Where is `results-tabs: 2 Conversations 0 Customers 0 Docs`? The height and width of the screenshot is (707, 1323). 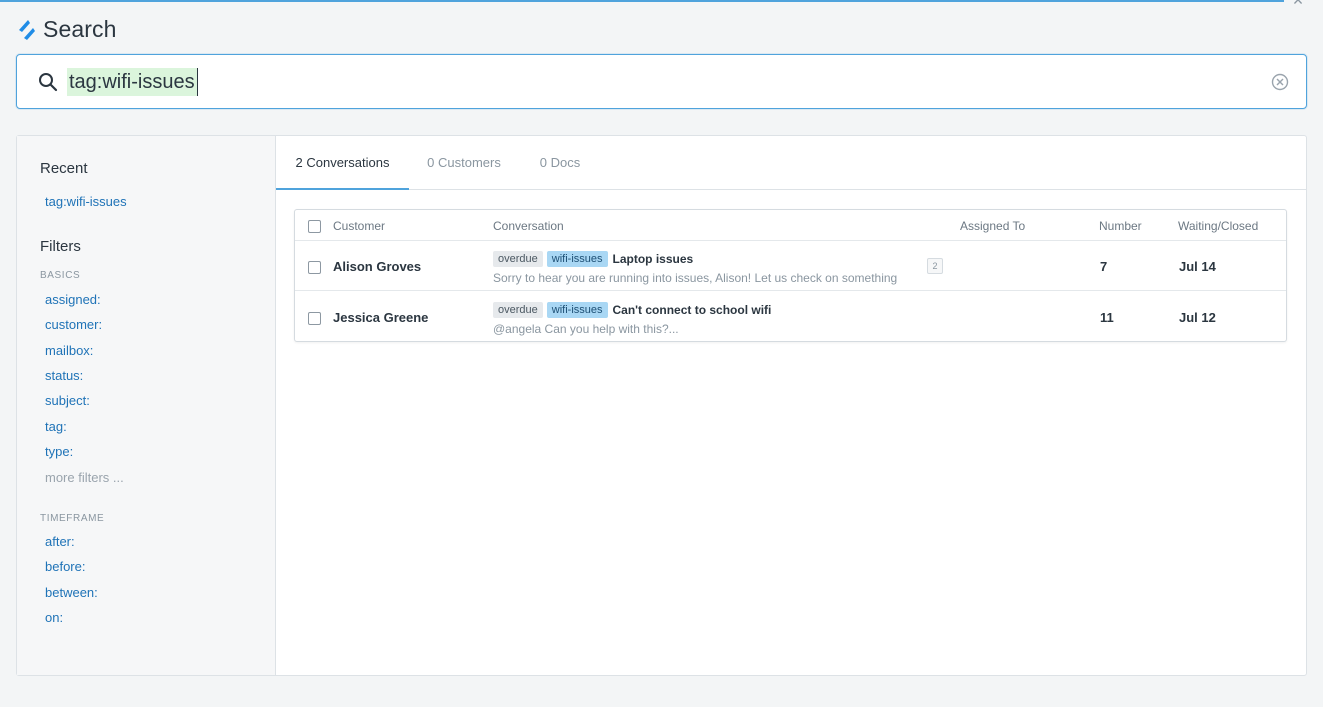
results-tabs: 2 Conversations 0 Customers 0 Docs is located at coordinates (791, 163).